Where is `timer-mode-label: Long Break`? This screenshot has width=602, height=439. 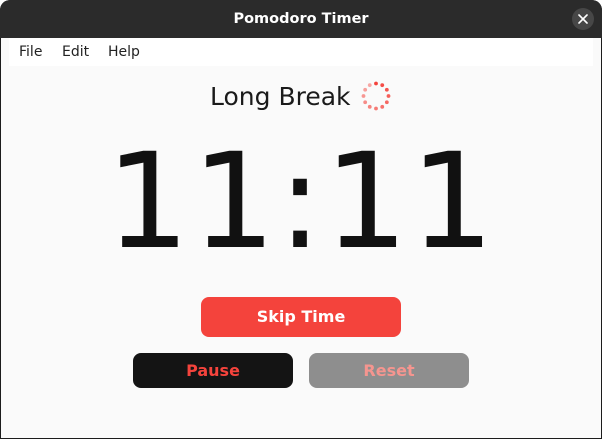
timer-mode-label: Long Break is located at coordinates (280, 96).